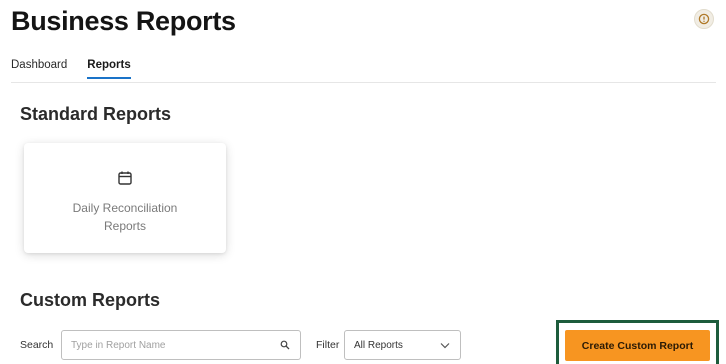  I want to click on help-button, so click(704, 19).